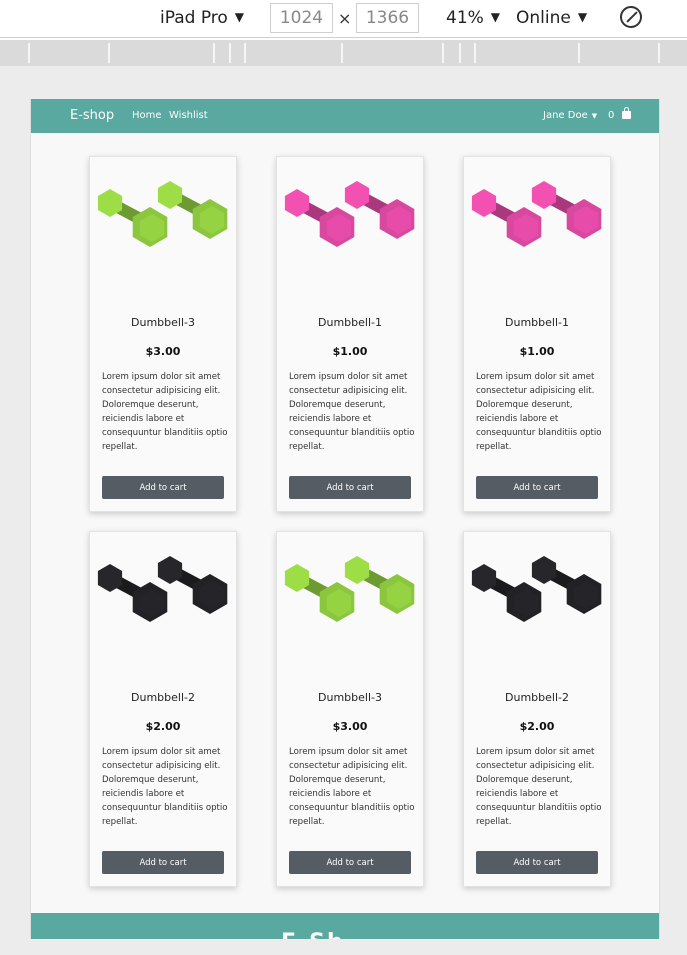 Image resolution: width=687 pixels, height=955 pixels. I want to click on brand-logo: E-shop, so click(92, 115).